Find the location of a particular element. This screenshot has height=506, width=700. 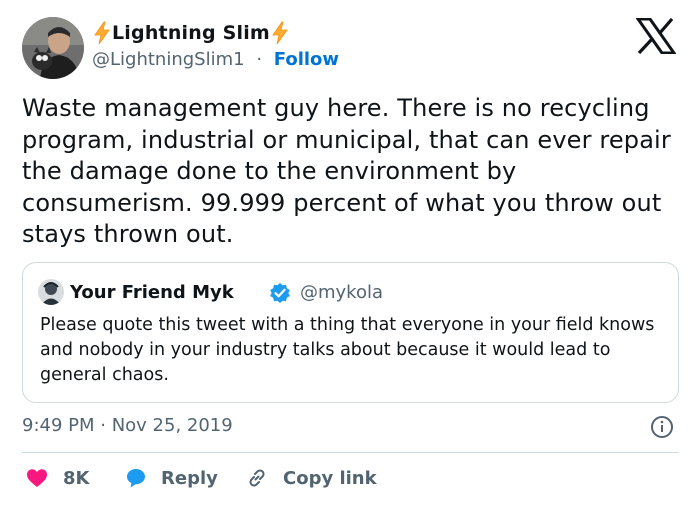

reply-bubble-icon is located at coordinates (136, 478).